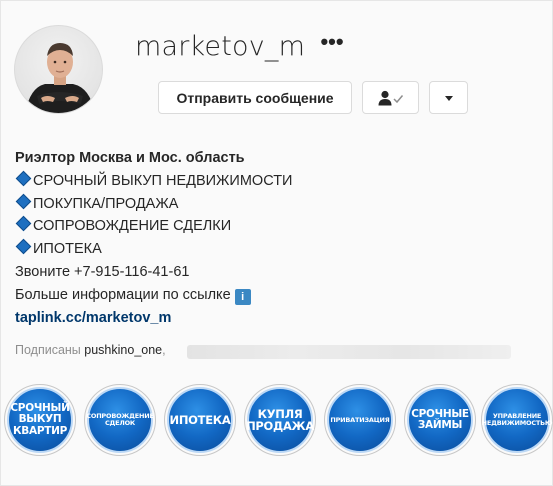 The width and height of the screenshot is (553, 486). I want to click on avatar-photo, so click(60, 78).